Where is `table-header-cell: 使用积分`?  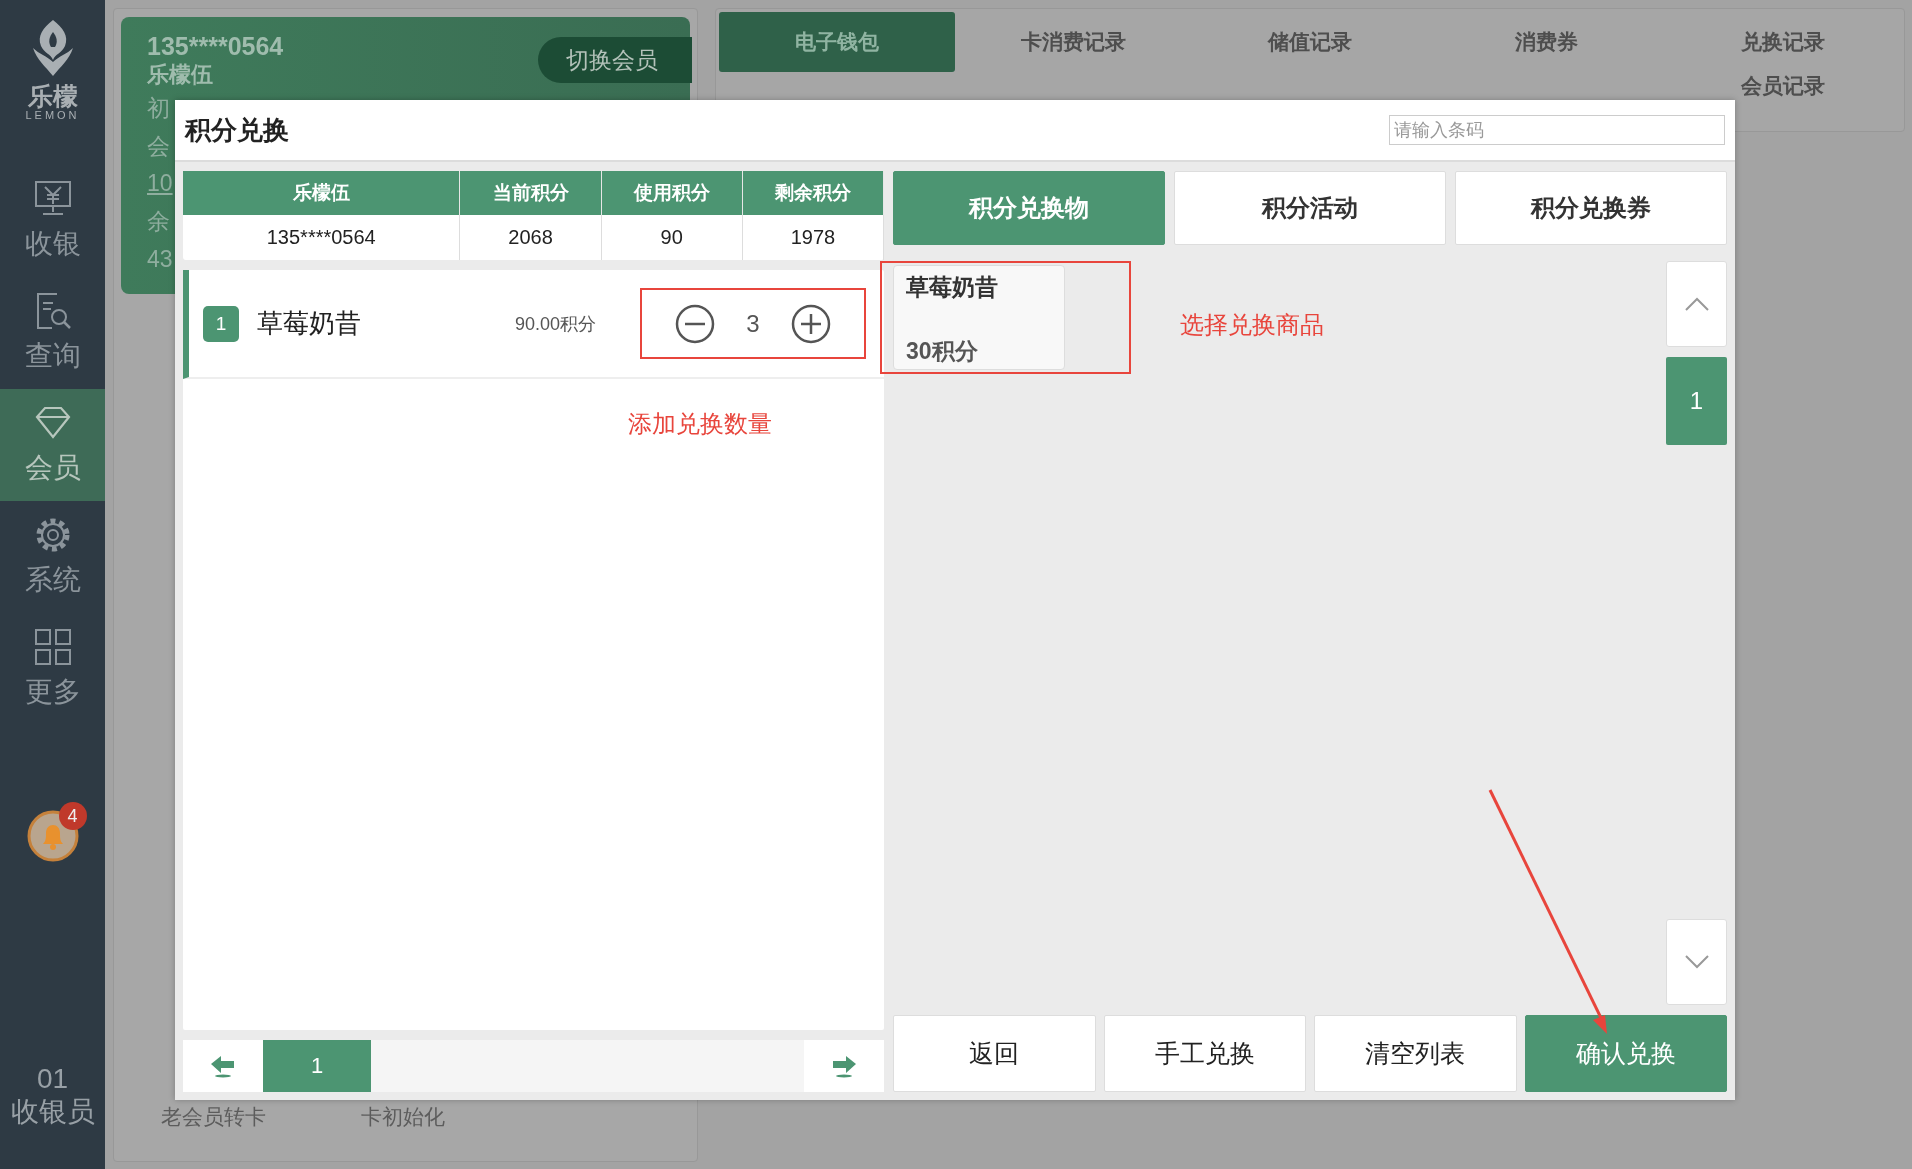
table-header-cell: 使用积分 is located at coordinates (672, 193).